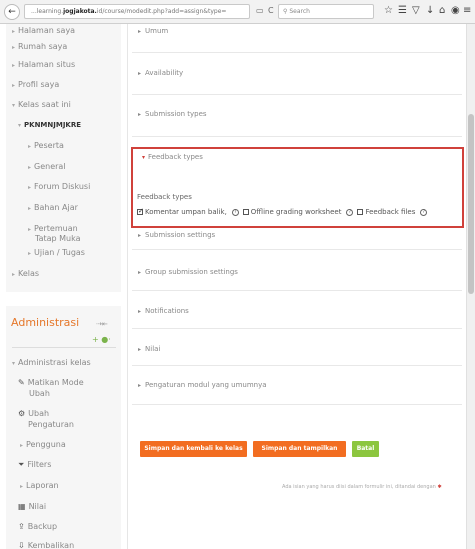  I want to click on pencil-icon: ✎, so click(21, 382).